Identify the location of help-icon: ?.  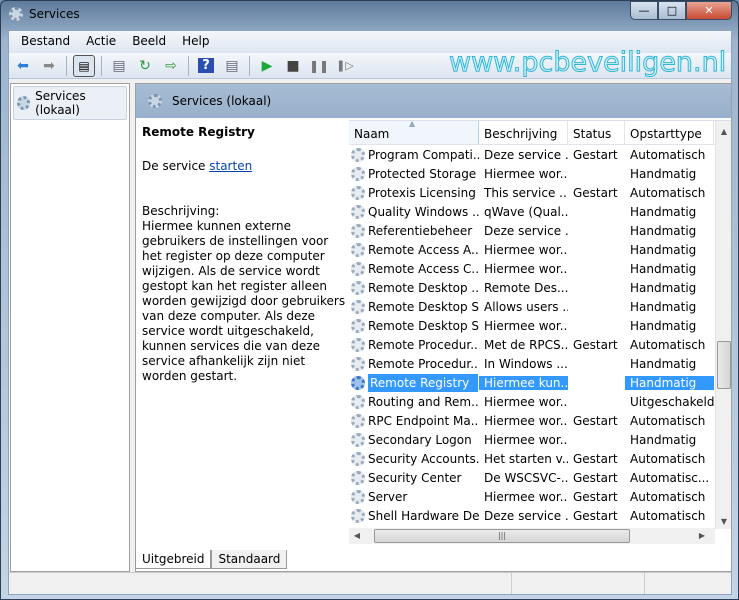
(206, 66).